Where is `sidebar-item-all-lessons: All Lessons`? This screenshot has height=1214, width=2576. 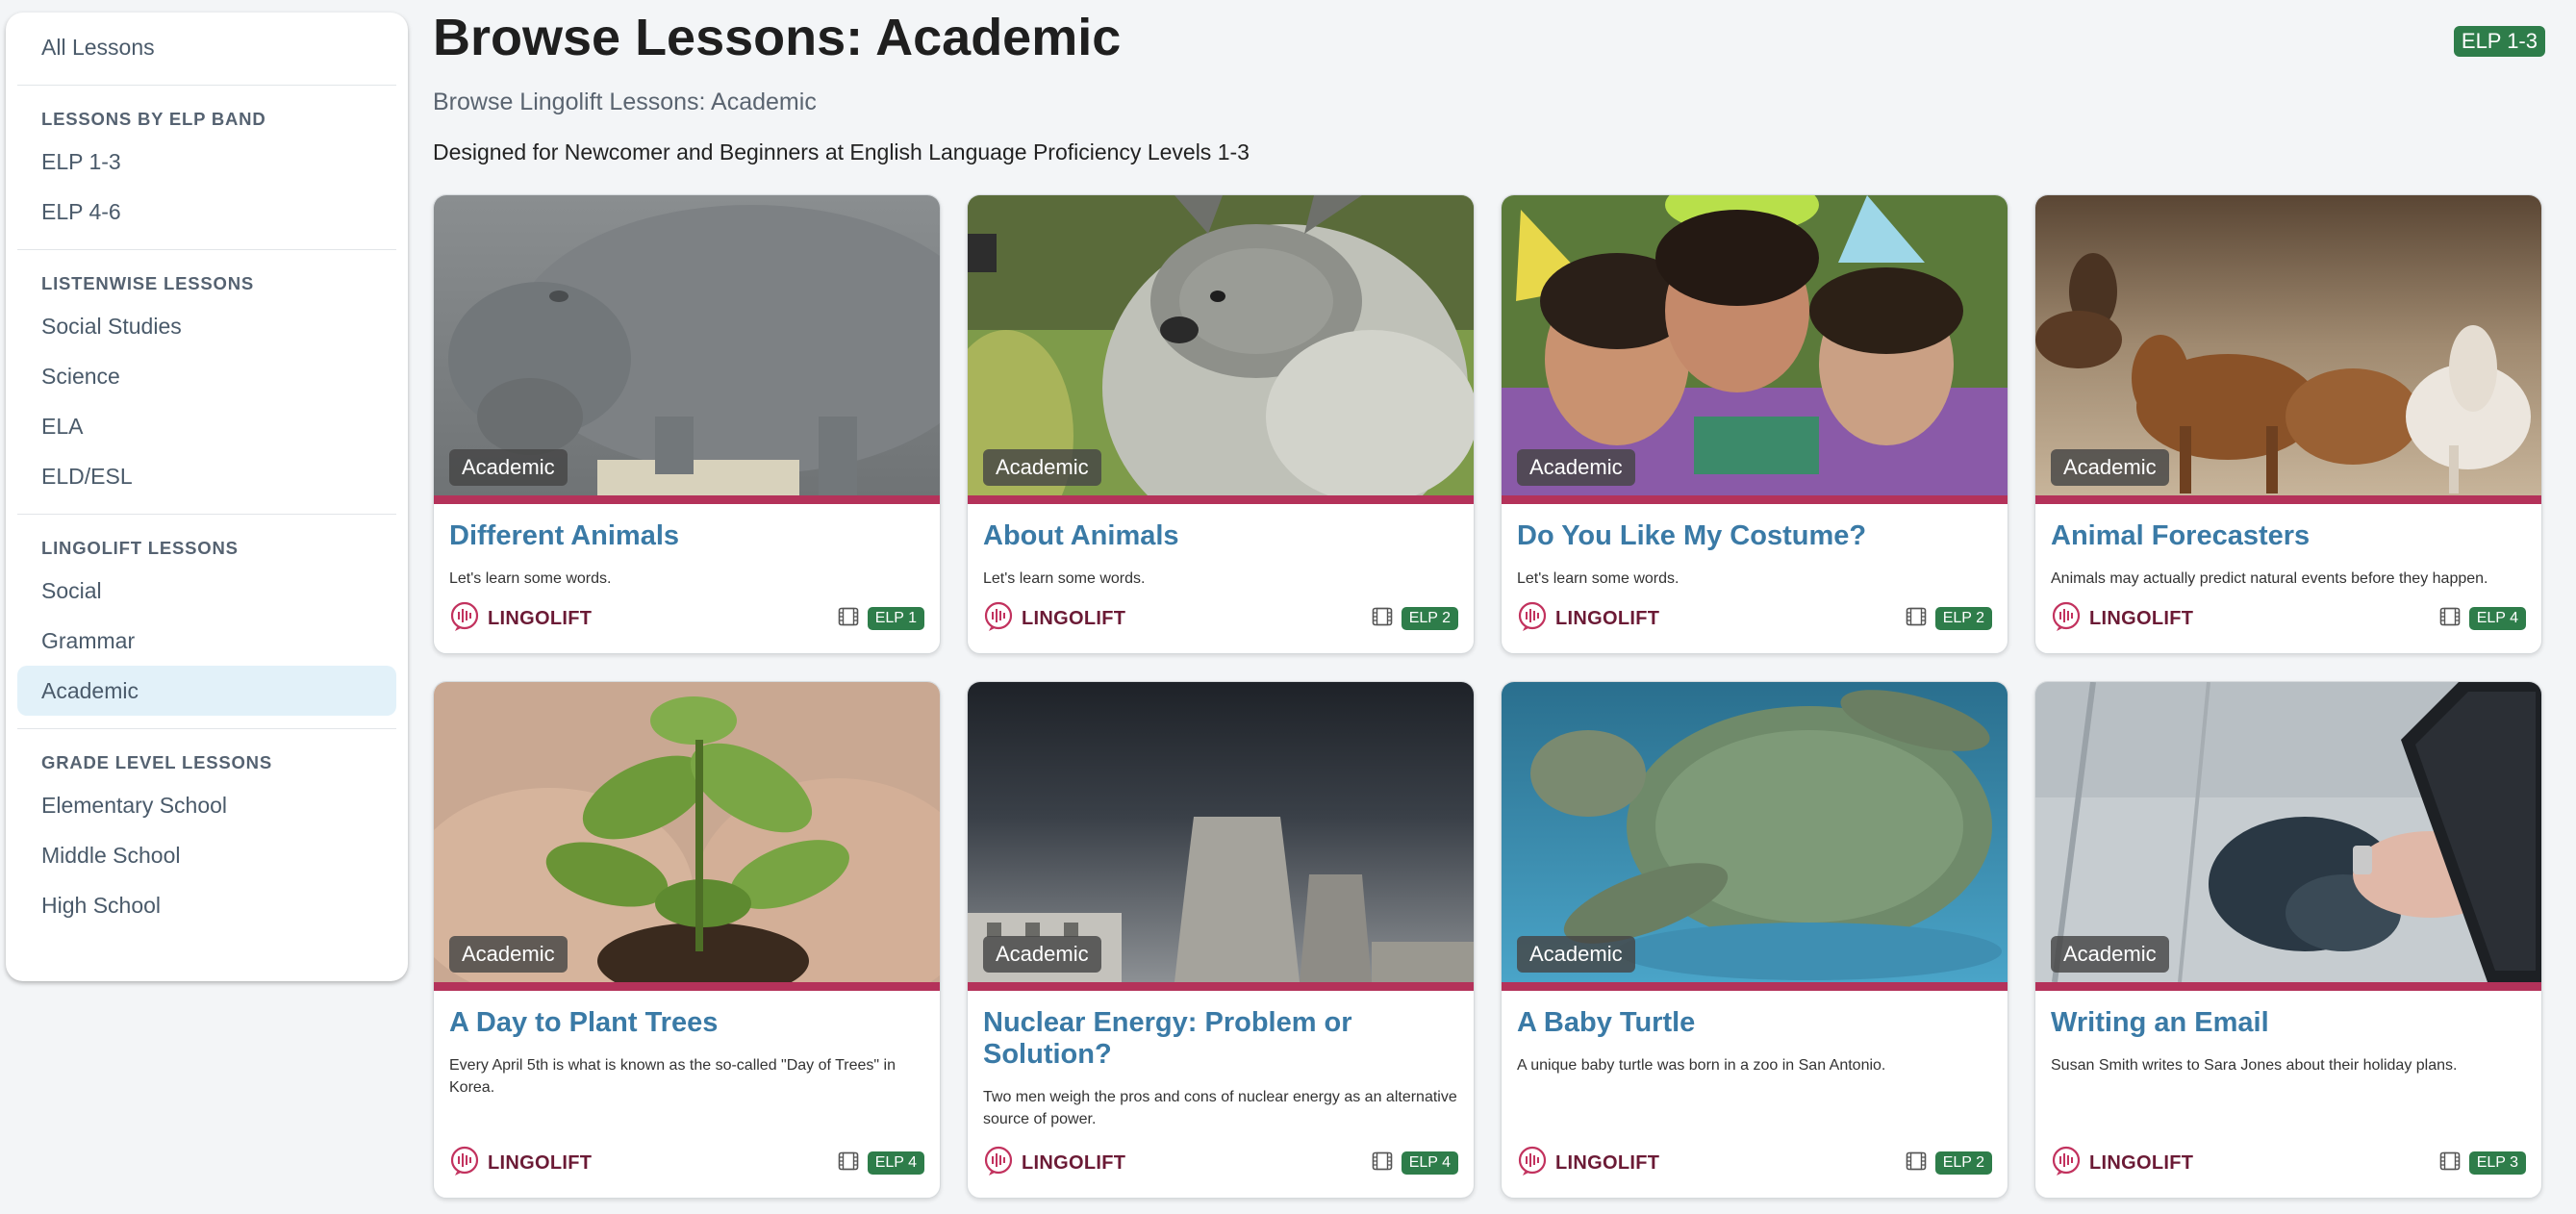
sidebar-item-all-lessons: All Lessons is located at coordinates (207, 47).